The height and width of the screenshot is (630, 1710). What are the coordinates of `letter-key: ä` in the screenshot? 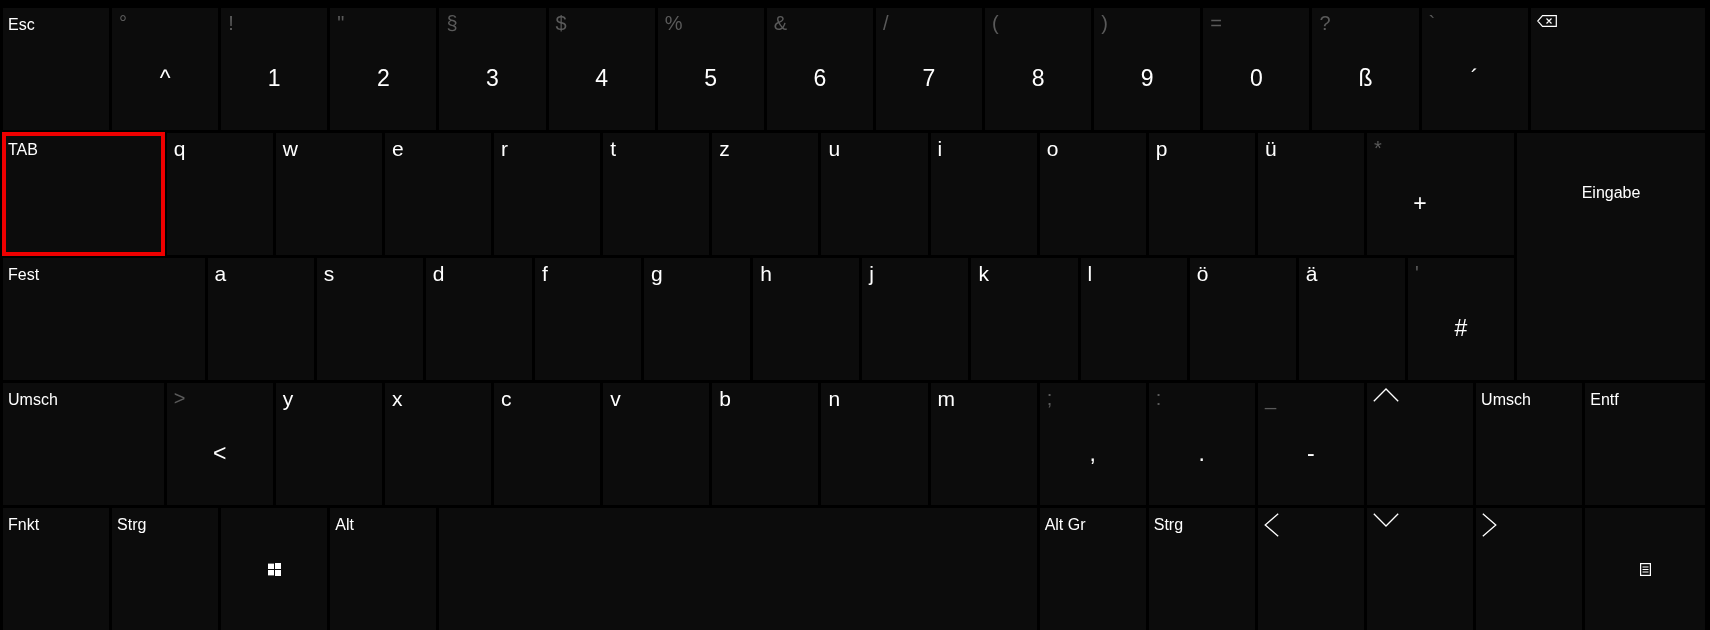 It's located at (1351, 319).